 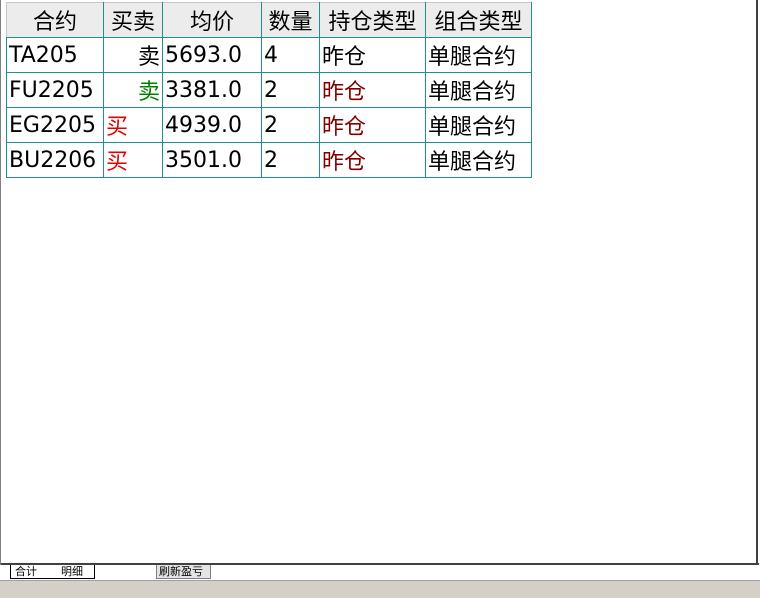 I want to click on cell-quantity: 4, so click(x=290, y=55).